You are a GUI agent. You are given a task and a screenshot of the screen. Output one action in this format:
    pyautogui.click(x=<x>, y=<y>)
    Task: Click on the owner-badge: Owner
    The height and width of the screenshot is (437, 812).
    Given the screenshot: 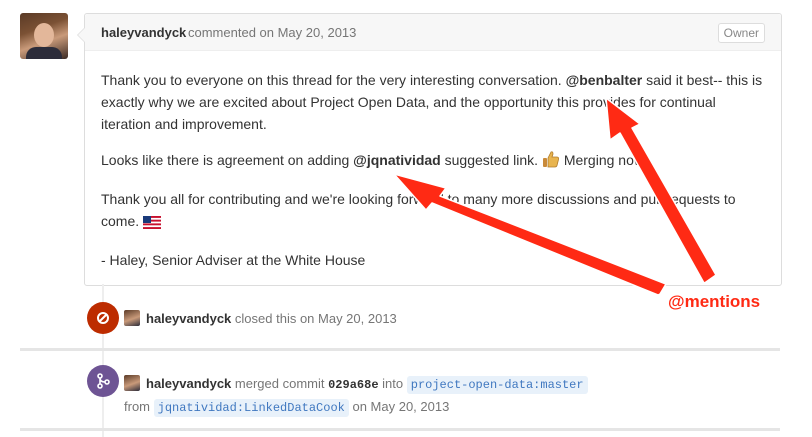 What is the action you would take?
    pyautogui.click(x=741, y=33)
    